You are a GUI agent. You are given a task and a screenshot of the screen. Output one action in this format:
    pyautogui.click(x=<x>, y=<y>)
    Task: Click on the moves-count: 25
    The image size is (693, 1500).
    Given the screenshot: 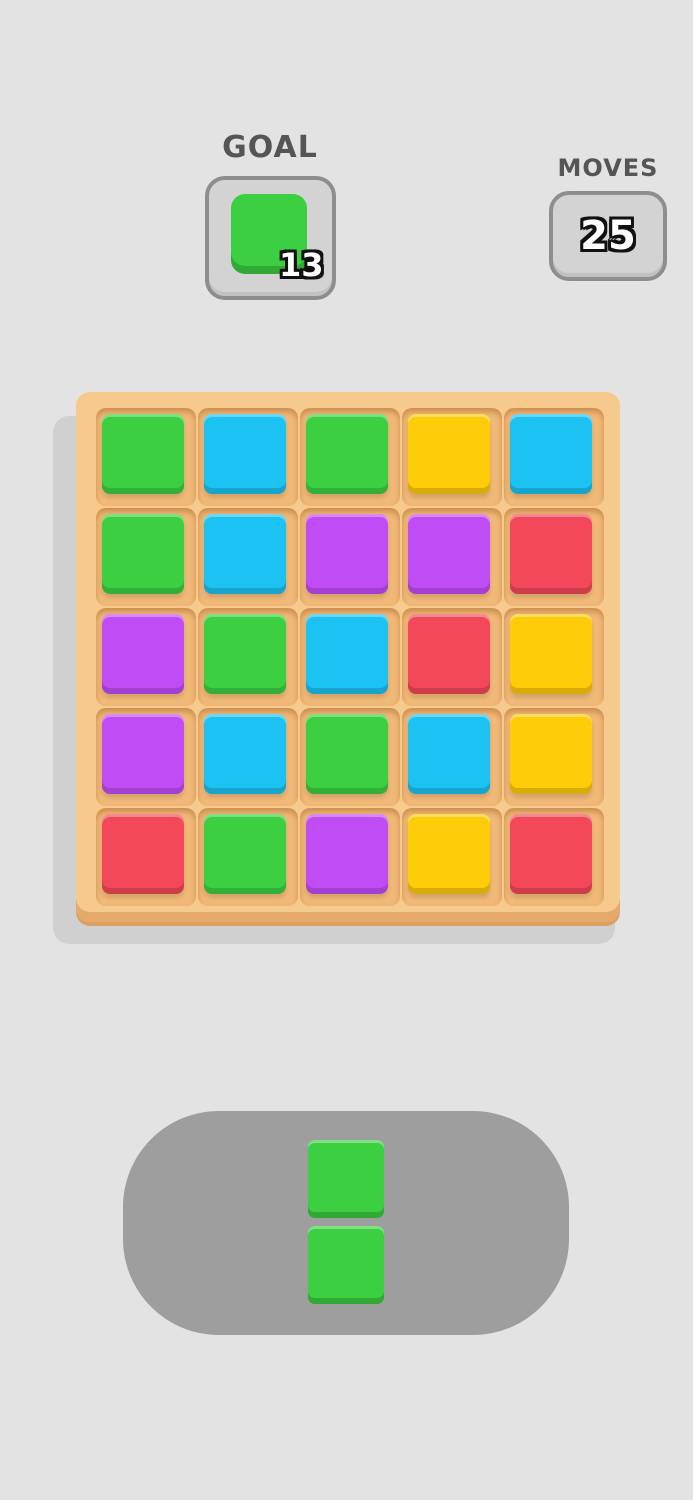 What is the action you would take?
    pyautogui.click(x=608, y=236)
    